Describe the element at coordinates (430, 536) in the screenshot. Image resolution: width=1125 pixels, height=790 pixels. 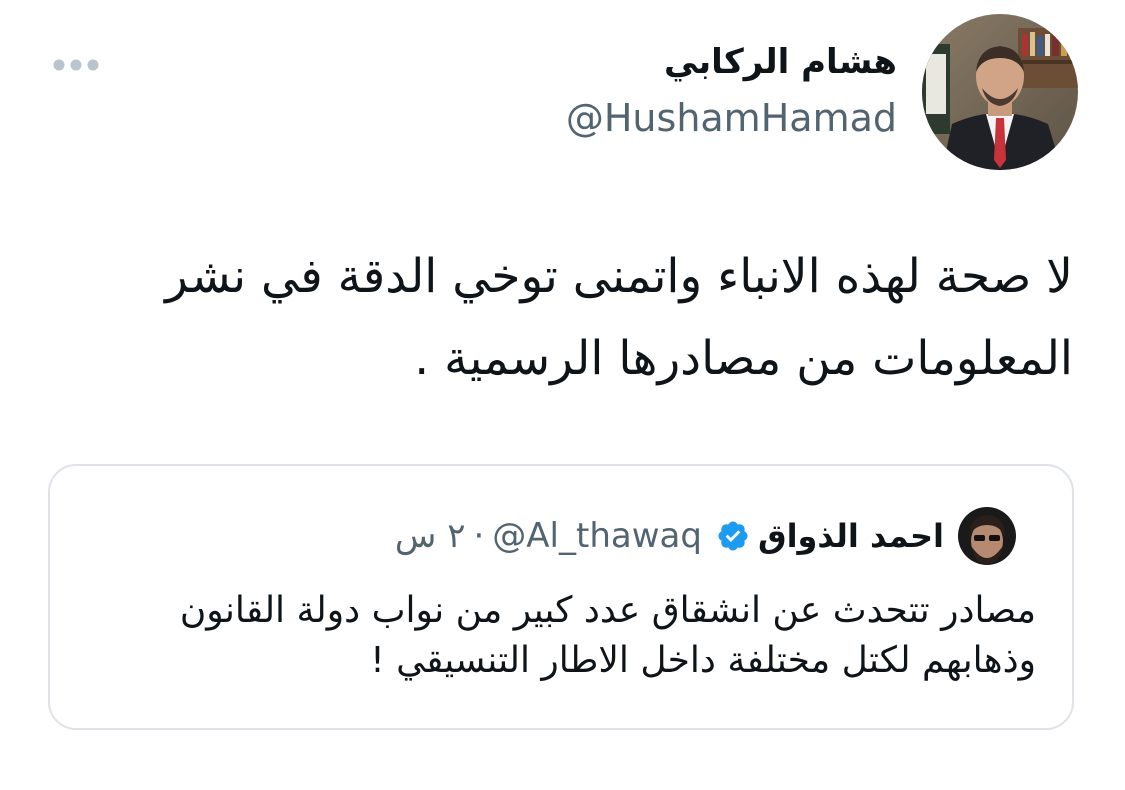
I see `quoted-tweet-time: ٢ س` at that location.